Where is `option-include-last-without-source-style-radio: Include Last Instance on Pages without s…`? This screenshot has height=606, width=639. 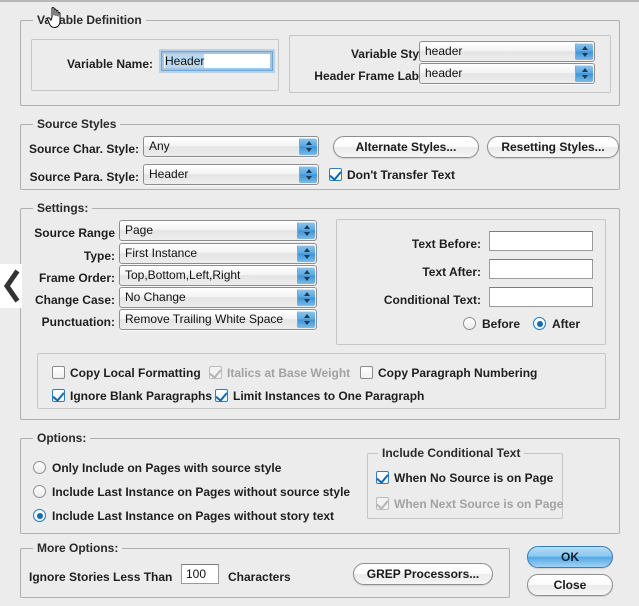 option-include-last-without-source-style-radio: Include Last Instance on Pages without s… is located at coordinates (191, 492).